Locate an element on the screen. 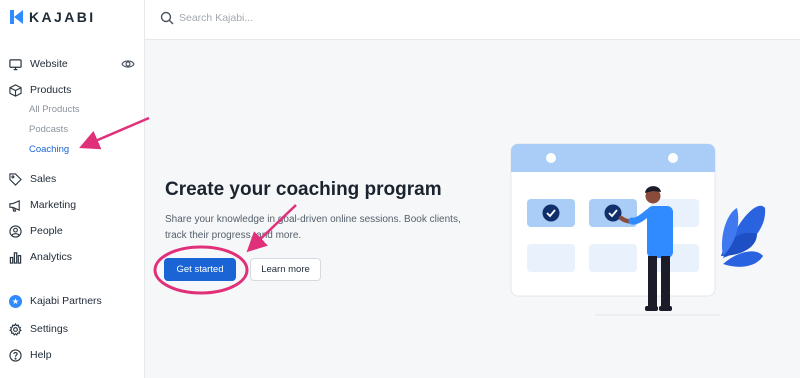 This screenshot has height=378, width=800. gear-icon is located at coordinates (15, 329).